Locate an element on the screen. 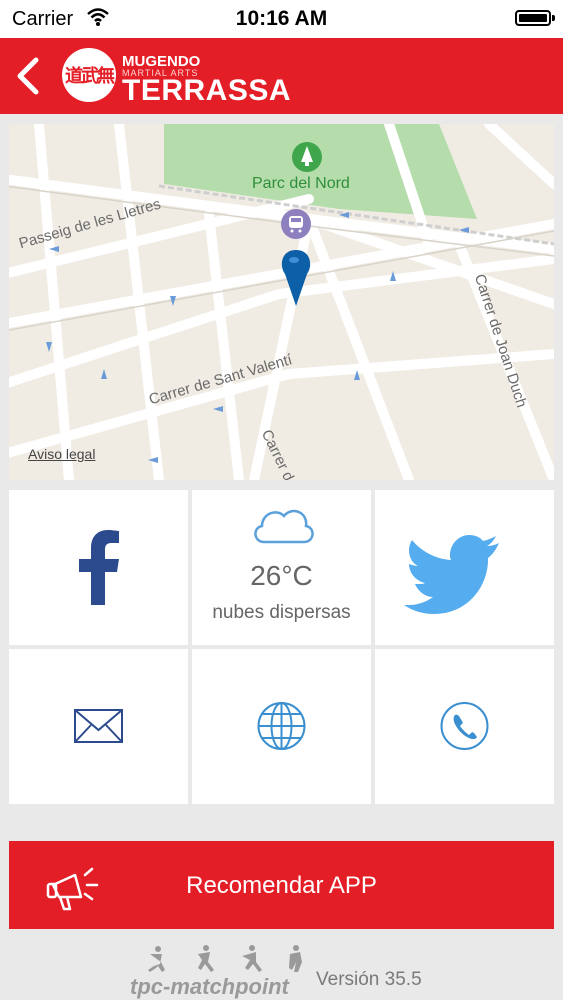 The width and height of the screenshot is (563, 1000). weather-tile: 26°C nubes dispersas is located at coordinates (281, 567).